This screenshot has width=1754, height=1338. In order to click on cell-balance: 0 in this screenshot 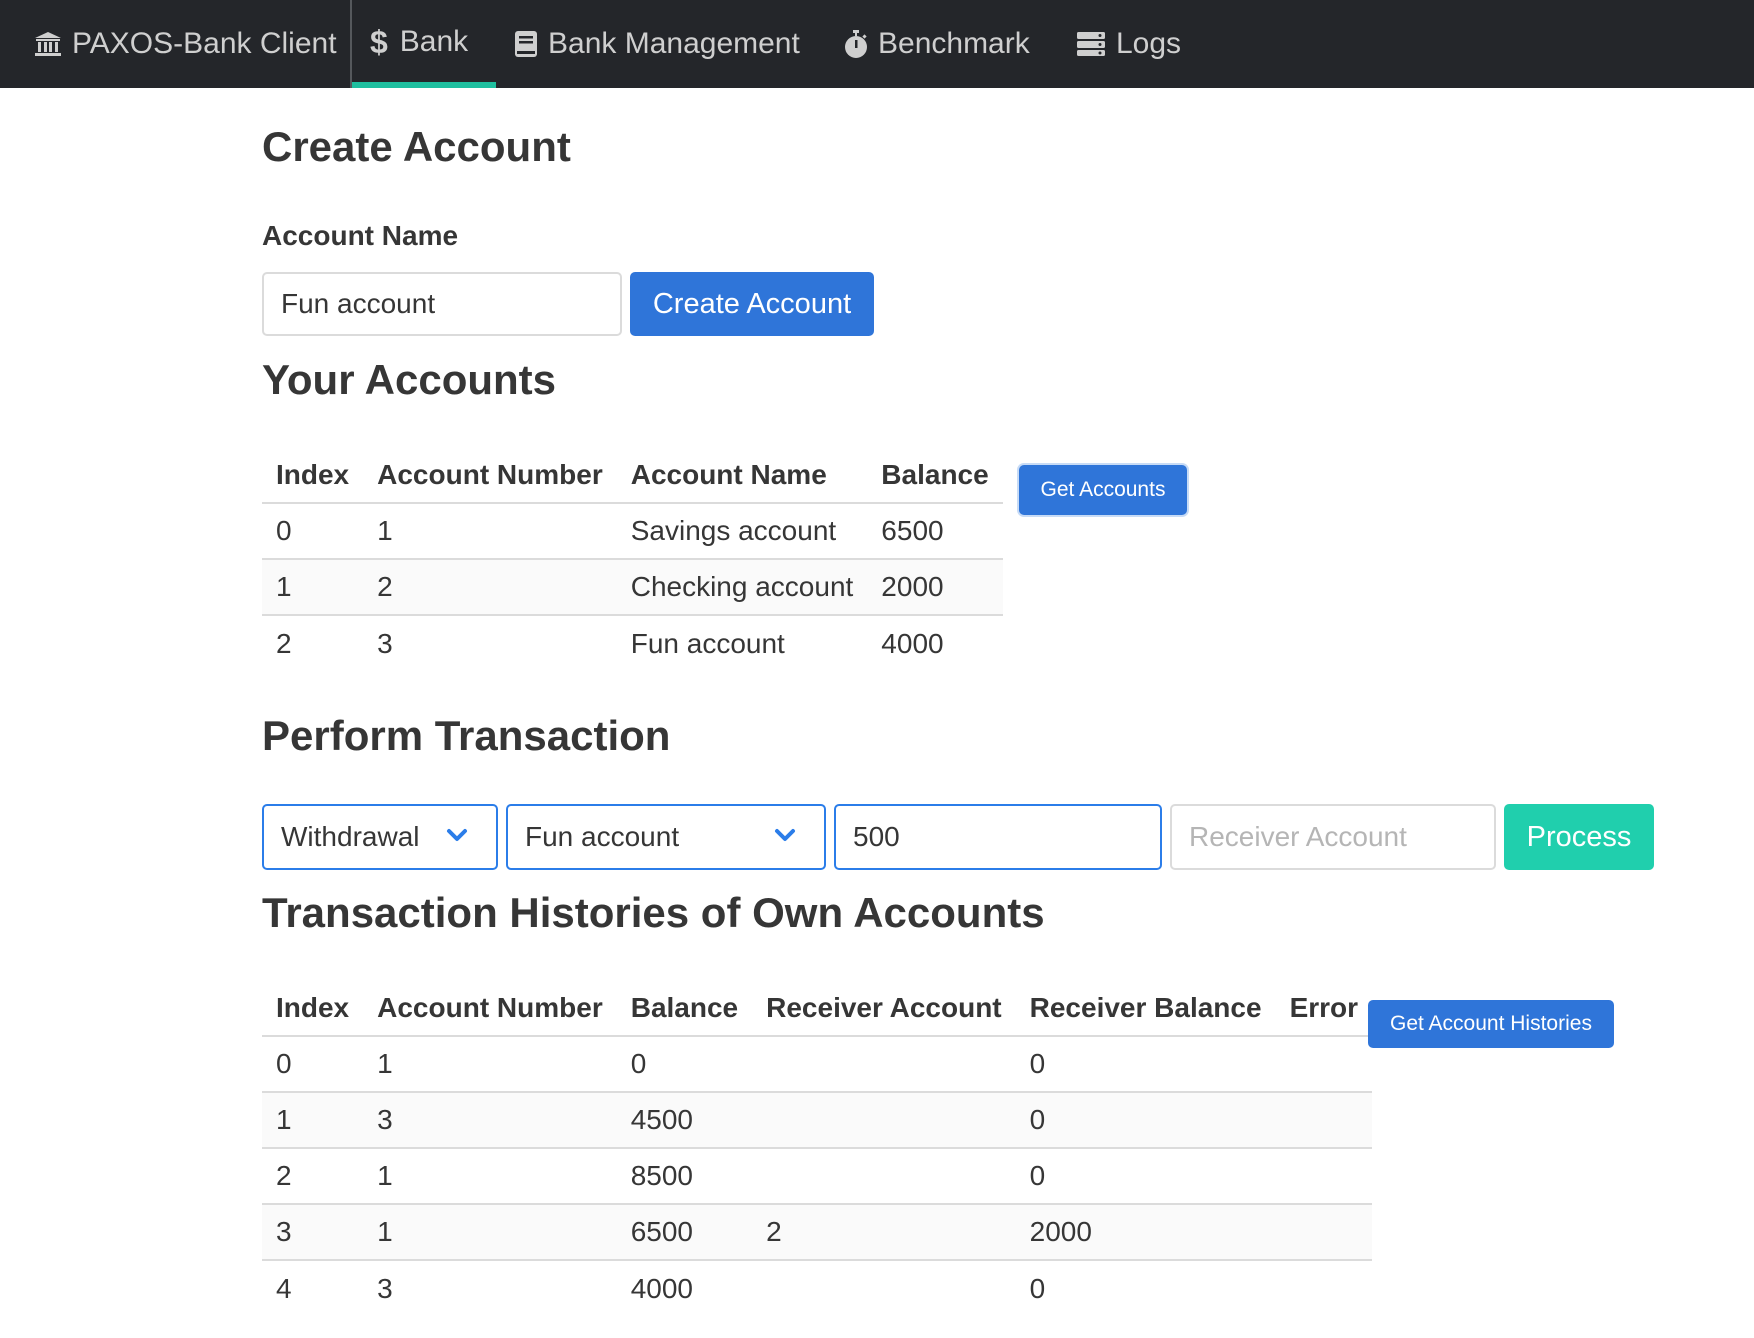, I will do `click(684, 1064)`.